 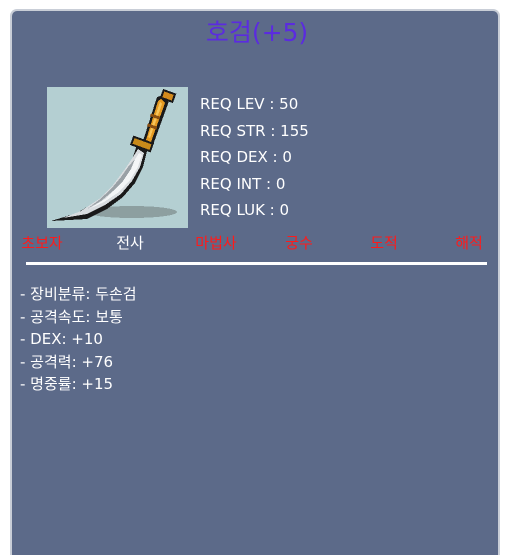 I want to click on job-list: 초보자 전사 마법사 궁수 도적 해적, so click(x=253, y=243).